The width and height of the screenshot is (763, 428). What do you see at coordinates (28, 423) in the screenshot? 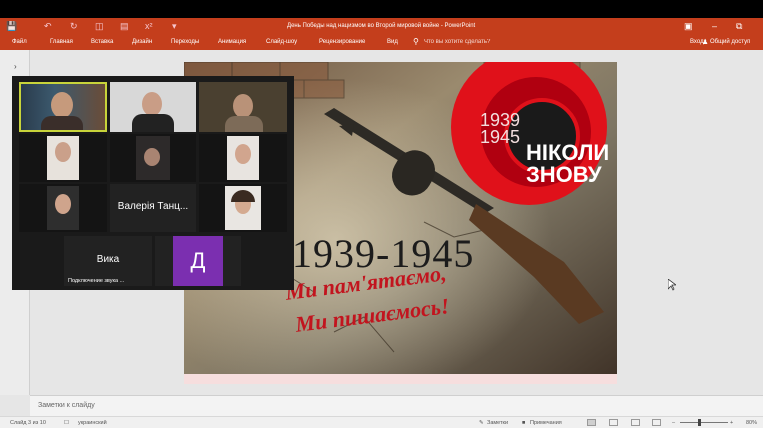
I see `slide-counter: Слайд 3 из 10` at bounding box center [28, 423].